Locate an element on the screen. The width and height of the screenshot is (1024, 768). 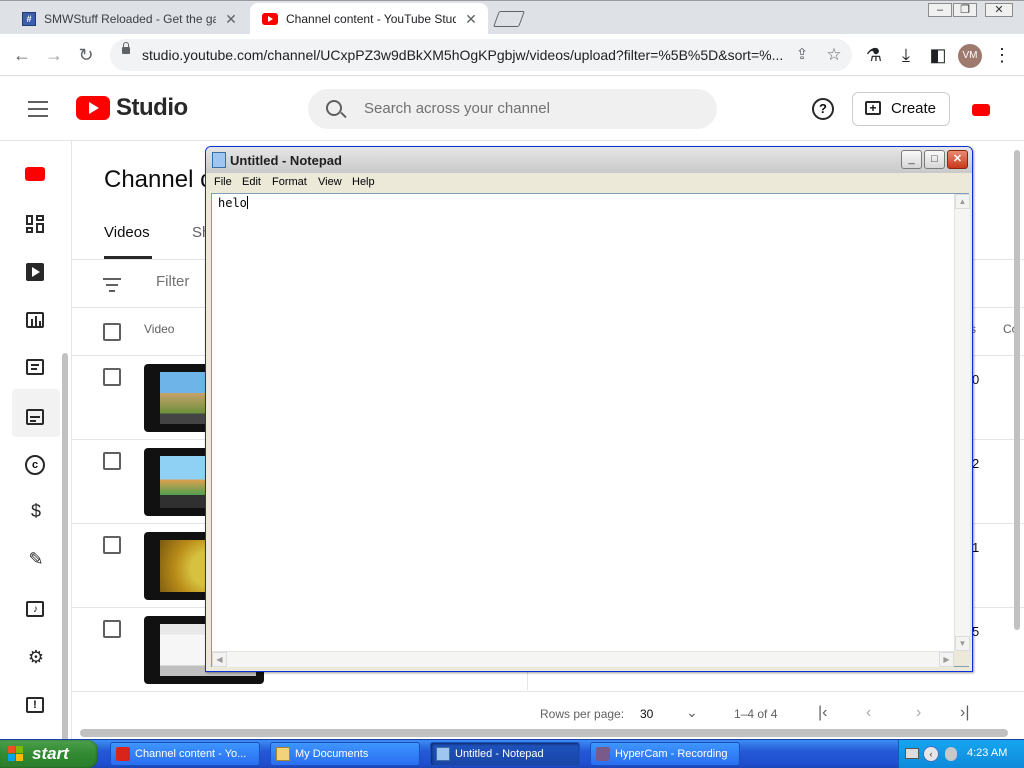
menu-kebab-icon: ⋮ is located at coordinates (1002, 55).